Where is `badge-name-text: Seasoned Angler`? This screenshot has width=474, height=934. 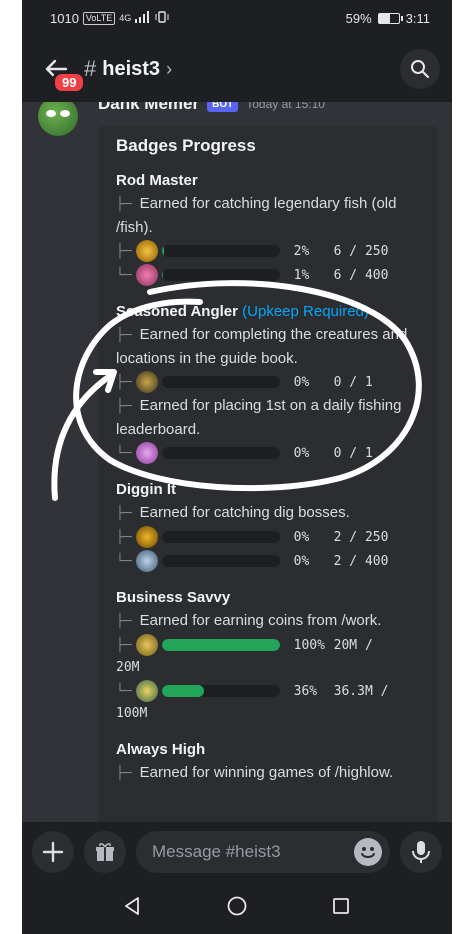 badge-name-text: Seasoned Angler is located at coordinates (177, 311).